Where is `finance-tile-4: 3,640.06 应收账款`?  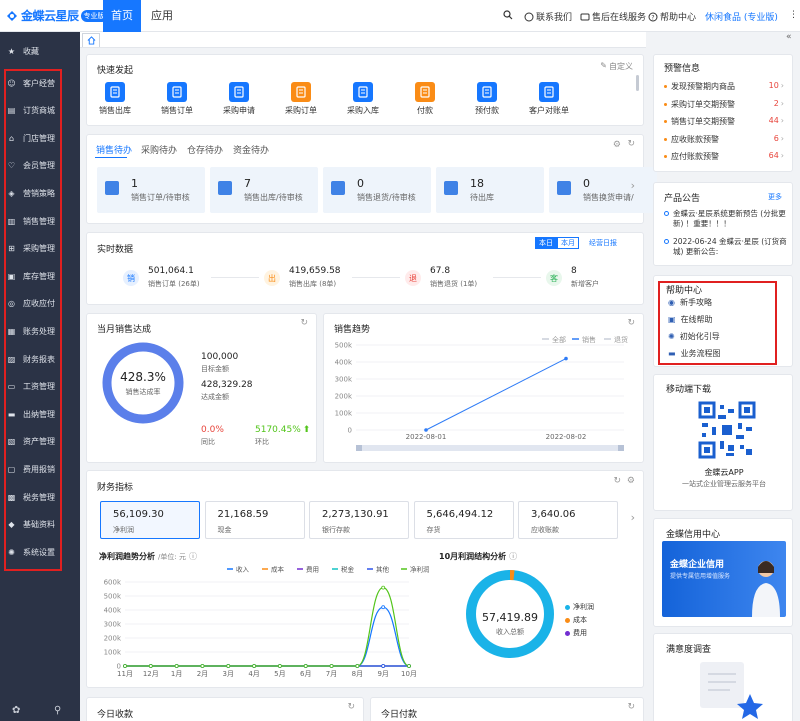
finance-tile-4: 3,640.06 应收账款 is located at coordinates (568, 520).